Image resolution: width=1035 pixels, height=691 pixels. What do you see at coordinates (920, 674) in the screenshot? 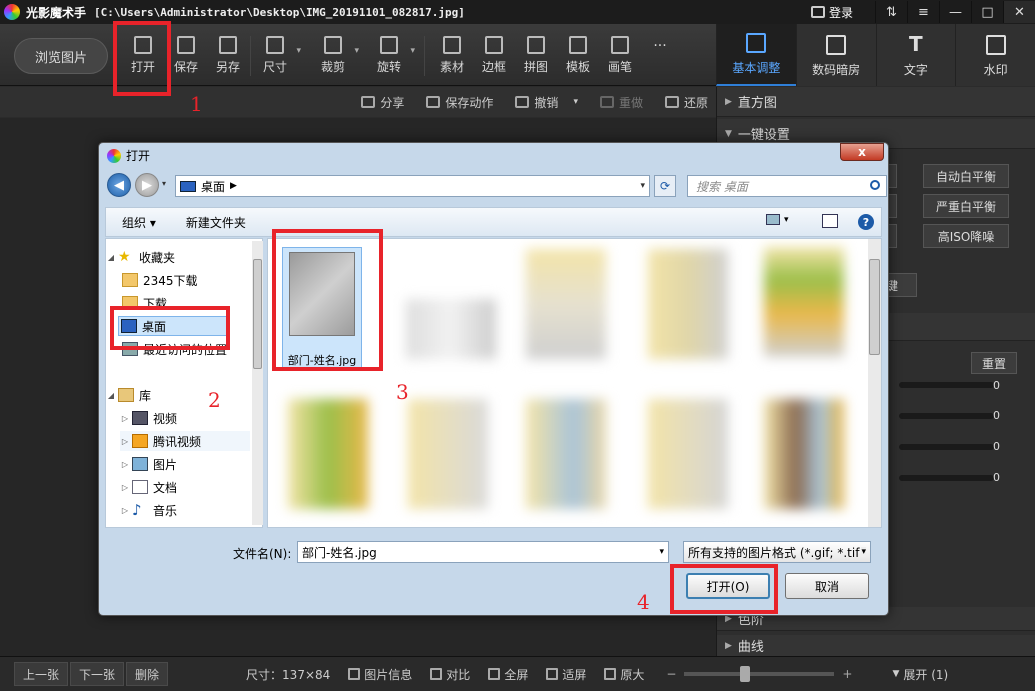
I see `expand-button: ▼ 展开 (1)` at bounding box center [920, 674].